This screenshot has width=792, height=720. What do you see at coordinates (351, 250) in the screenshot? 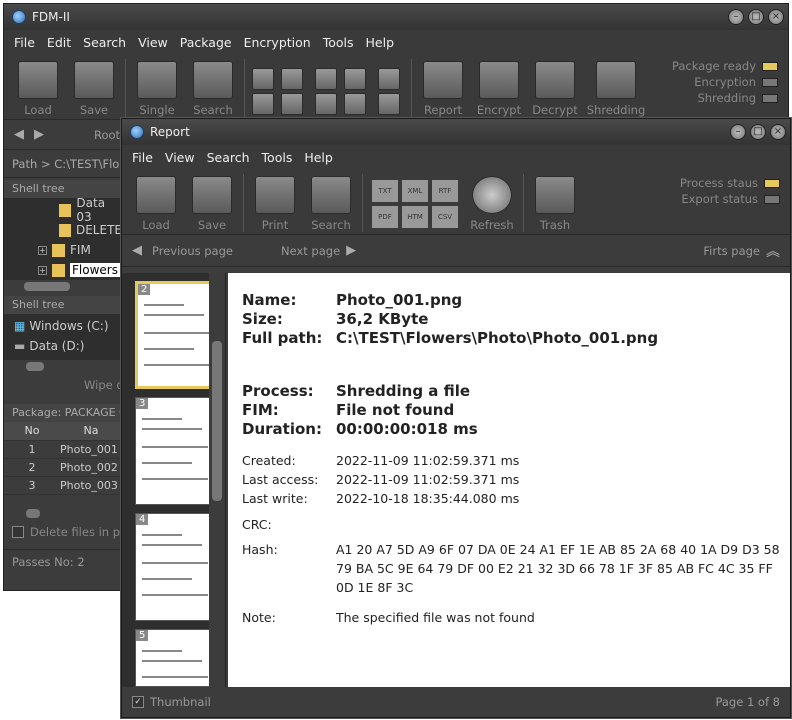
I see `next-arrow-icon: ▶` at bounding box center [351, 250].